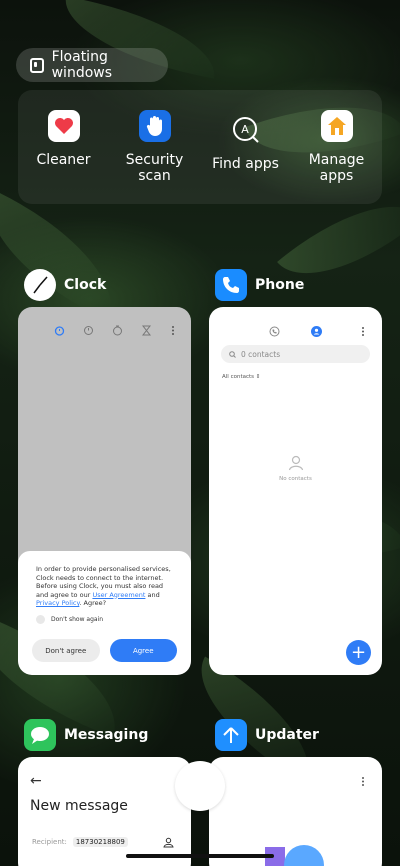 This screenshot has height=866, width=400. I want to click on home-indicator, so click(200, 856).